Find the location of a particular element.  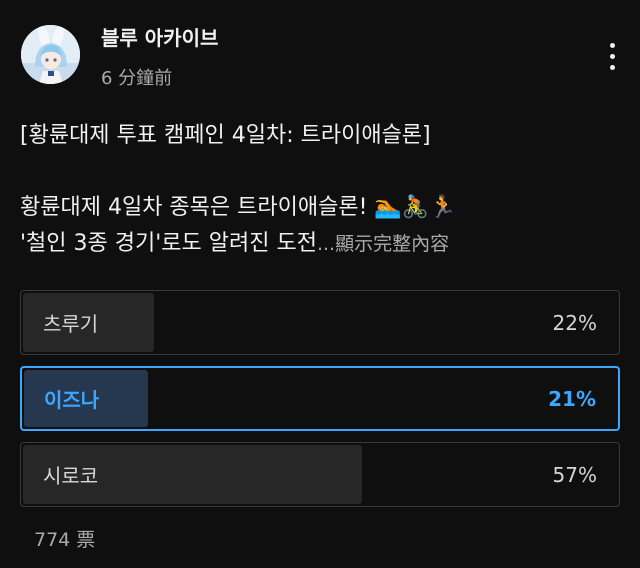

show-more-link: ...顯示完整內容 is located at coordinates (383, 244).